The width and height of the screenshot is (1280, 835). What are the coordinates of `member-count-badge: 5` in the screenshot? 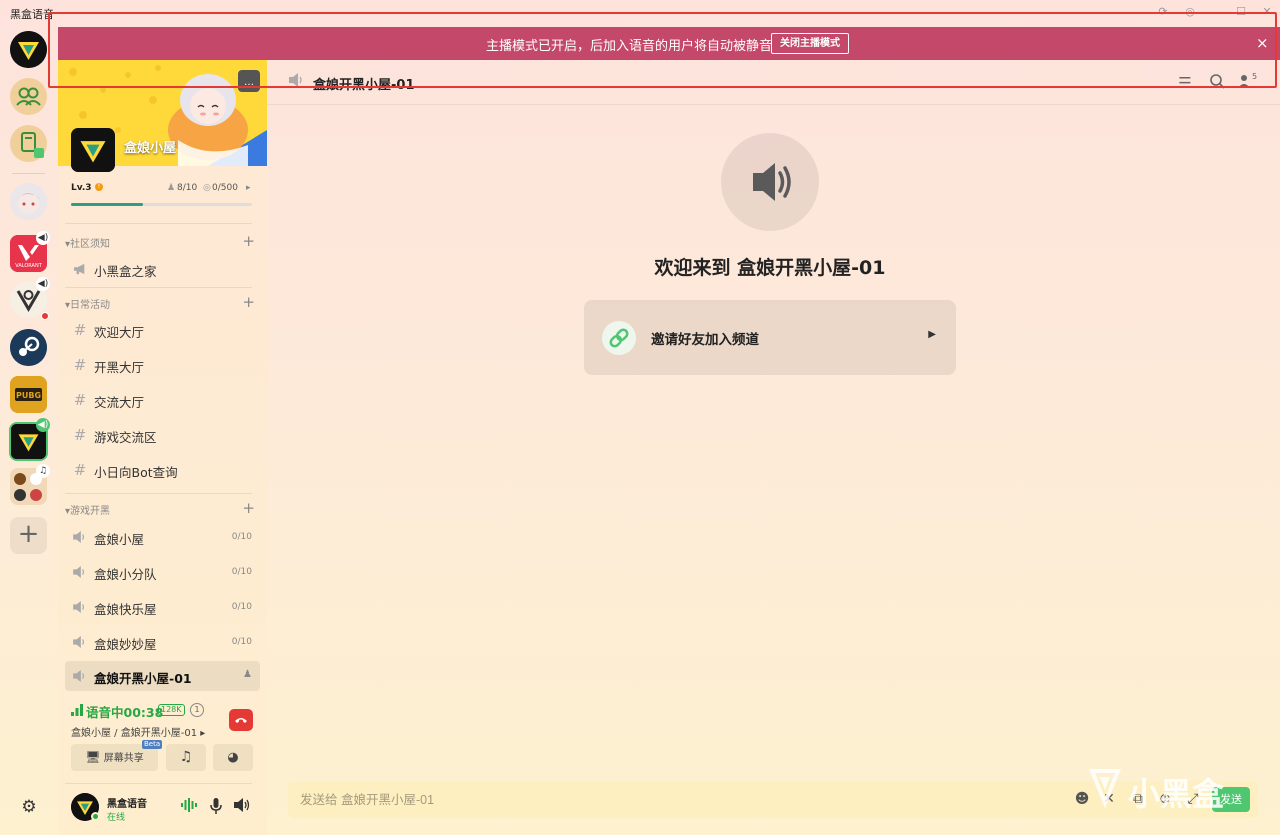 It's located at (1255, 76).